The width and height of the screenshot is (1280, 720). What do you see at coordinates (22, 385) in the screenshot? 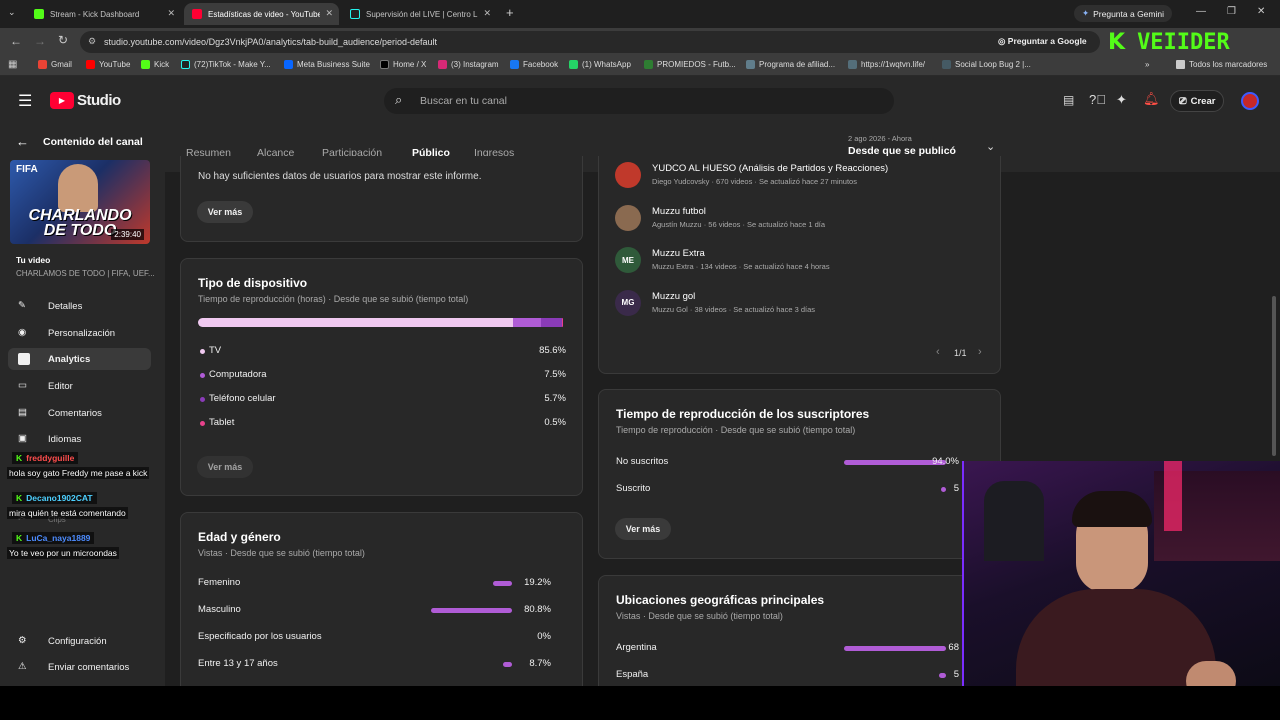
I see `editor-icon: ▭` at bounding box center [22, 385].